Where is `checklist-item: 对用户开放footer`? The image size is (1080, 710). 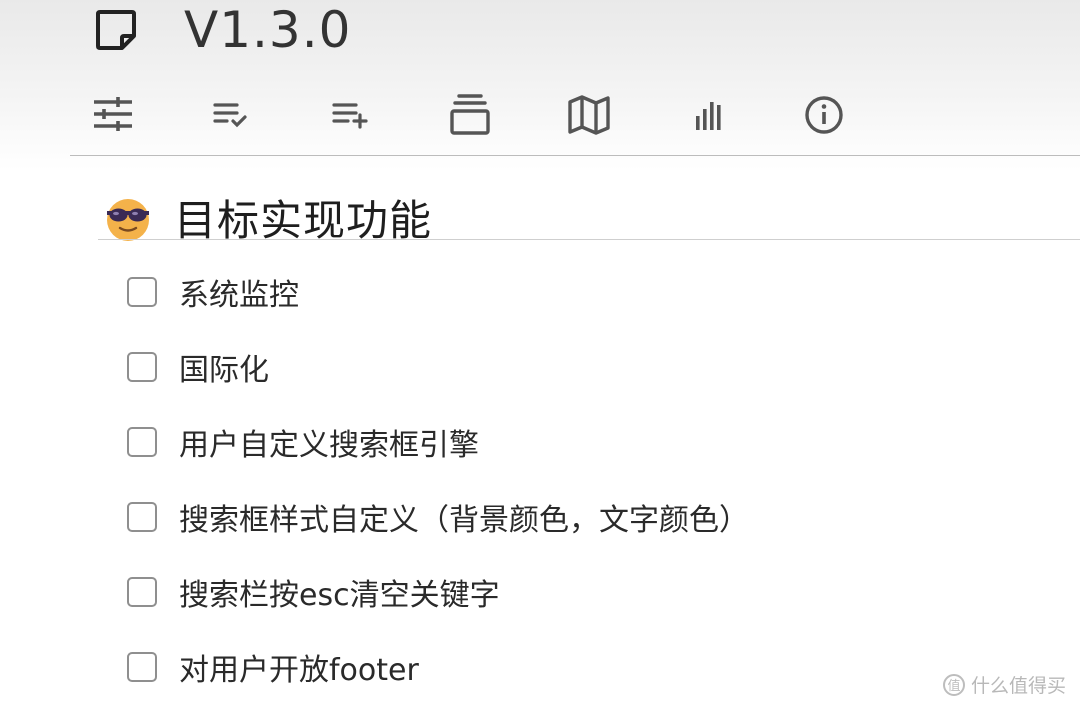 checklist-item: 对用户开放footer is located at coordinates (438, 666).